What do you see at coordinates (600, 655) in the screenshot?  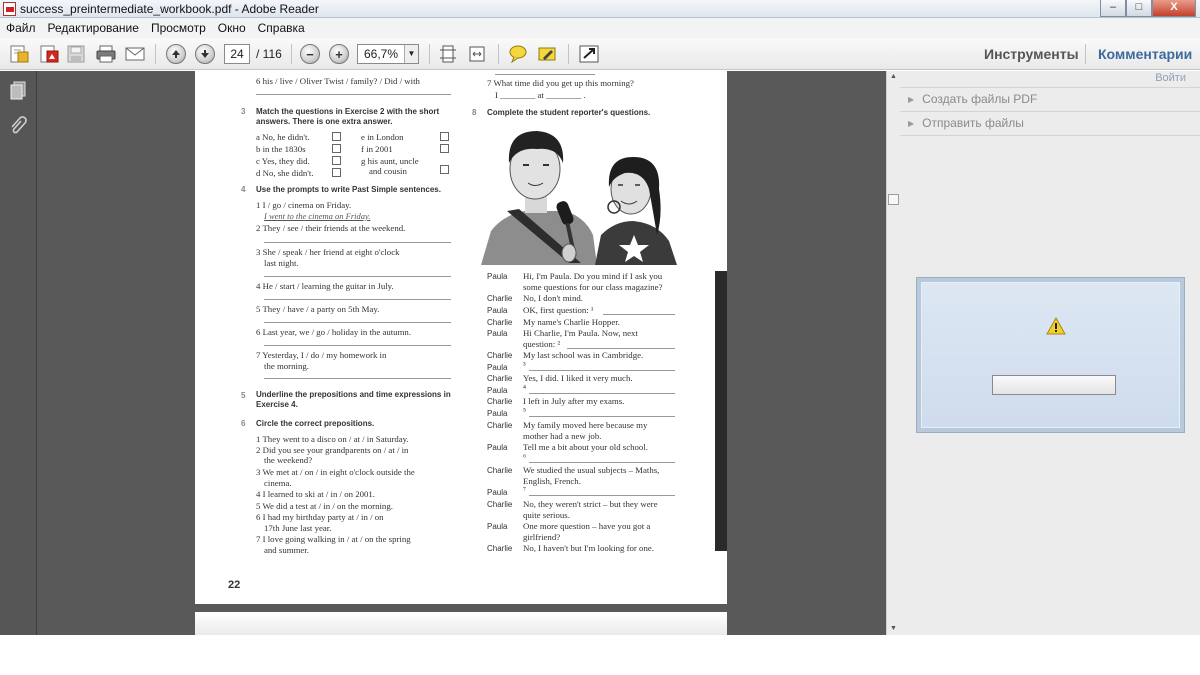 I see `status-area` at bounding box center [600, 655].